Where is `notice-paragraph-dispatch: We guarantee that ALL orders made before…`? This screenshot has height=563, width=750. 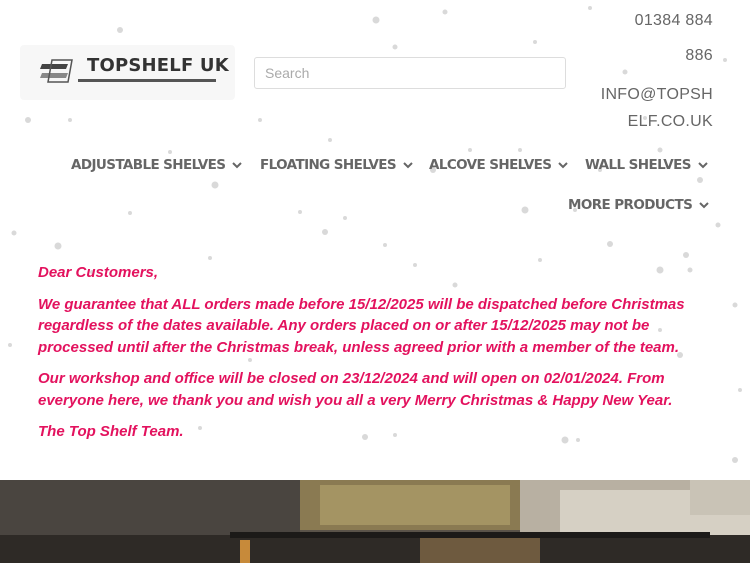
notice-paragraph-dispatch: We guarantee that ALL orders made before… is located at coordinates (361, 325).